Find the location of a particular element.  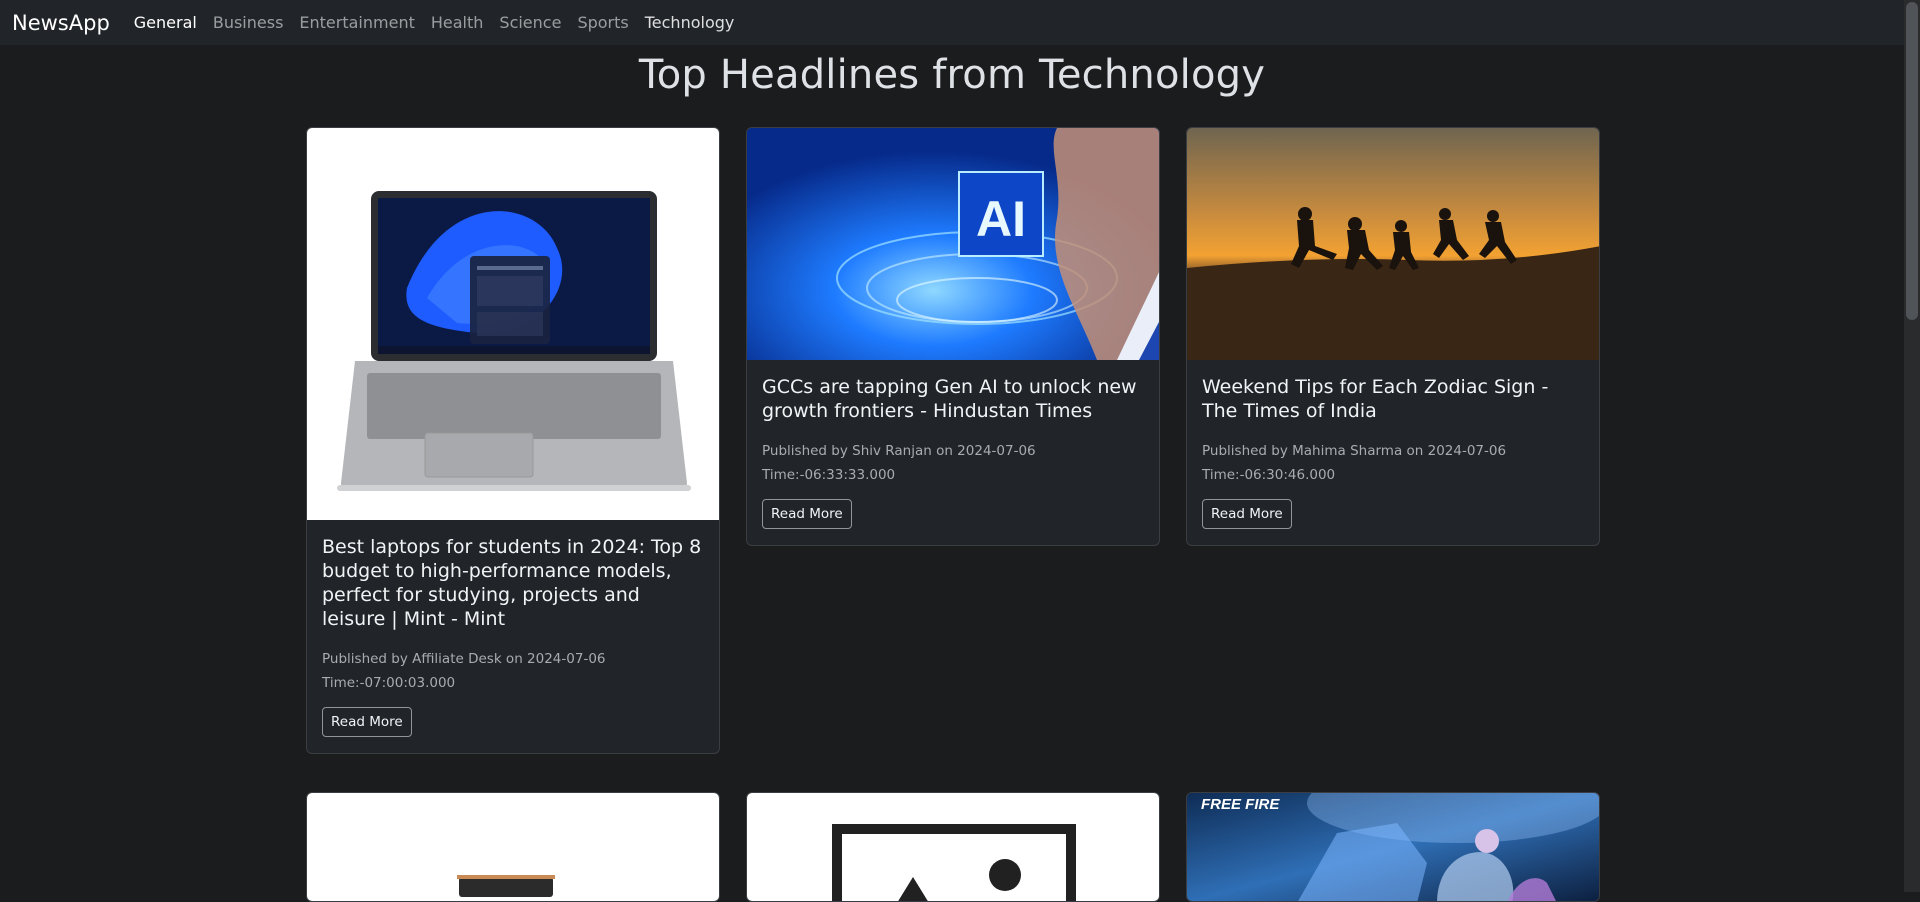

nav-link-general: General is located at coordinates (165, 22).